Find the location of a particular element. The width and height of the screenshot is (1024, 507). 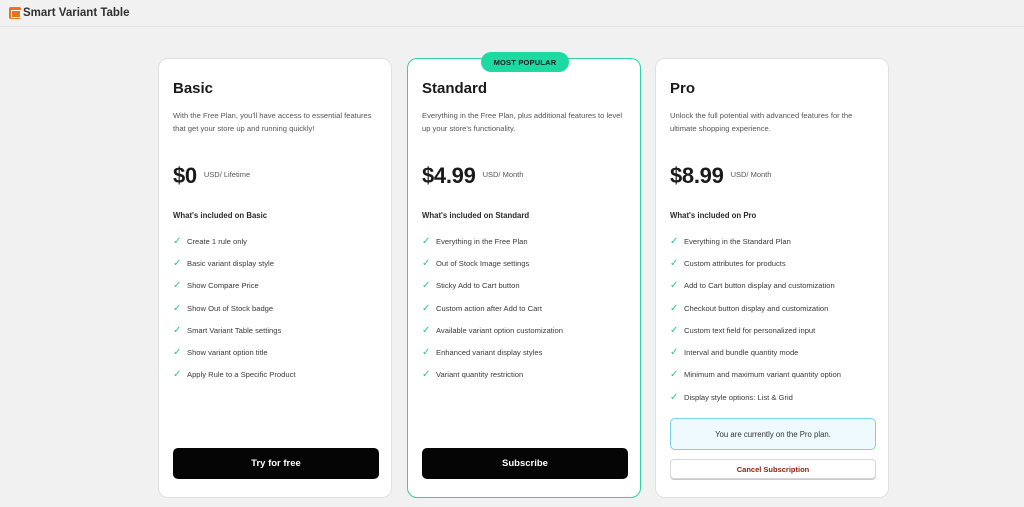

included-title: What's included on Basic is located at coordinates (220, 215).